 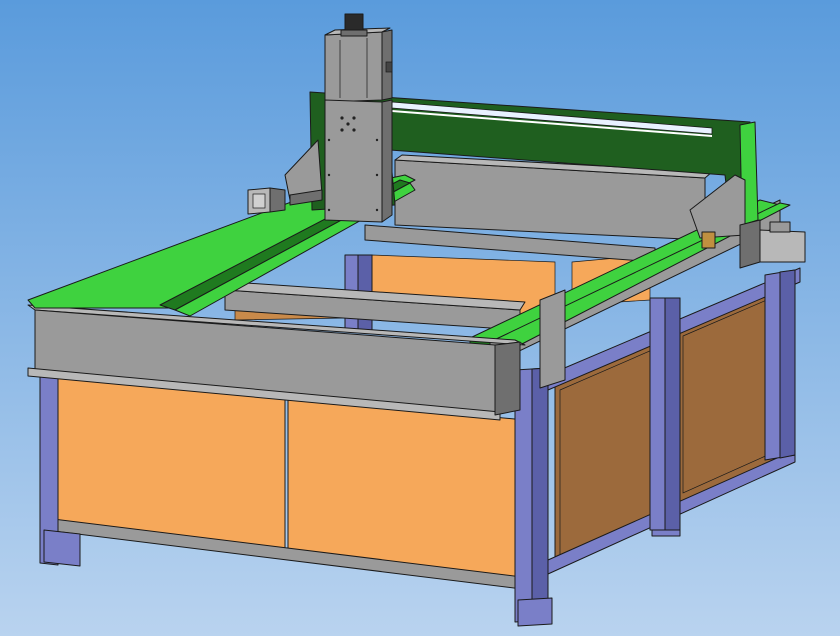 I want to click on front-right-post-shade, so click(x=540, y=494).